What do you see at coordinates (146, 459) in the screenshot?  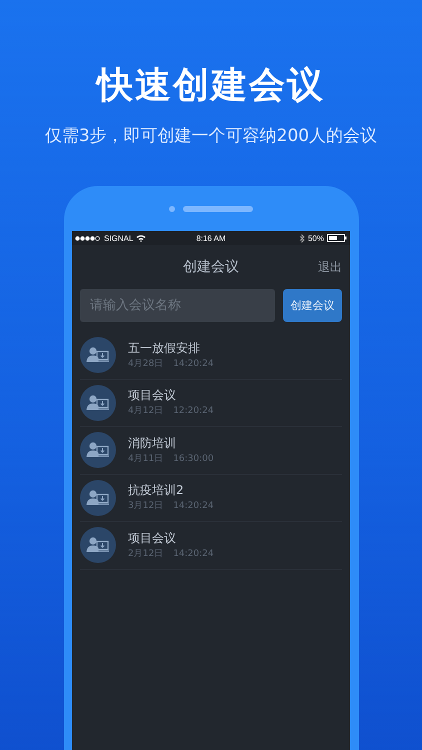 I see `meeting-date: 4月11日` at bounding box center [146, 459].